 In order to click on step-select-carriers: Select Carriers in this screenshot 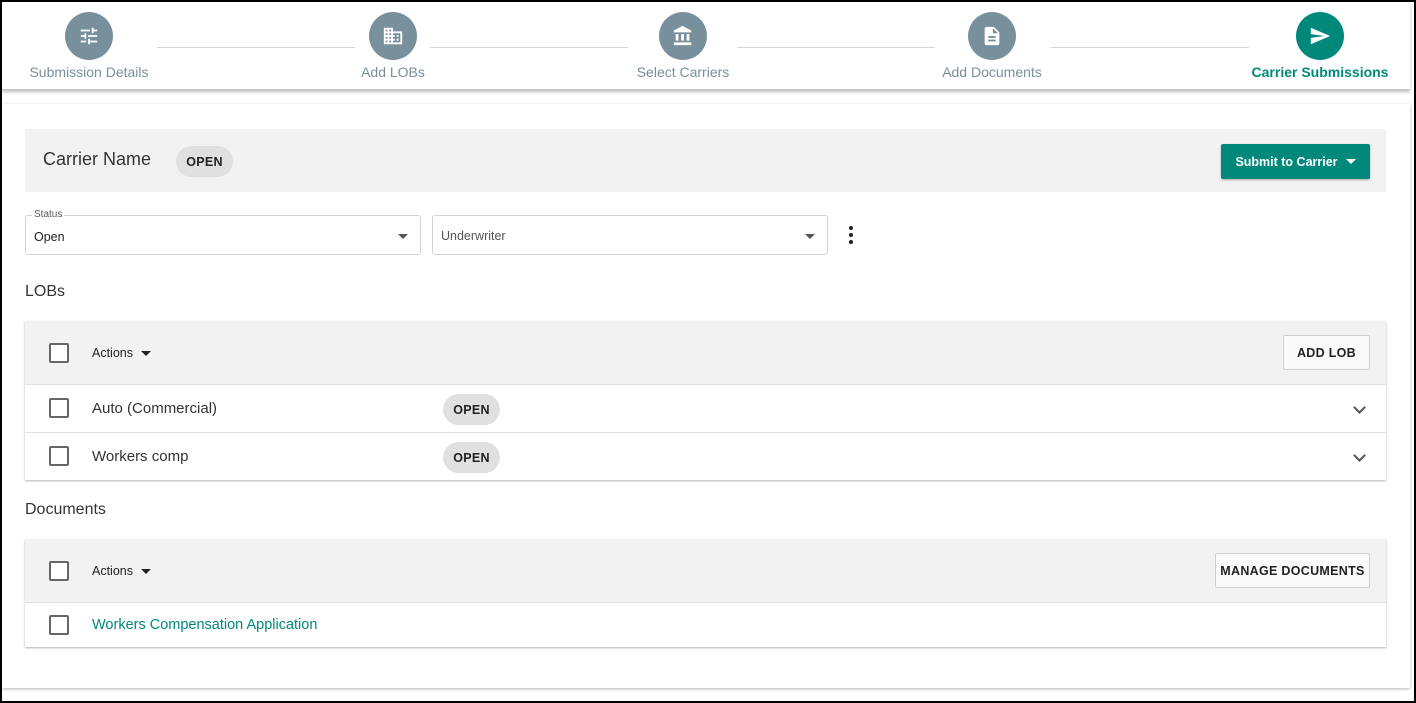, I will do `click(683, 46)`.